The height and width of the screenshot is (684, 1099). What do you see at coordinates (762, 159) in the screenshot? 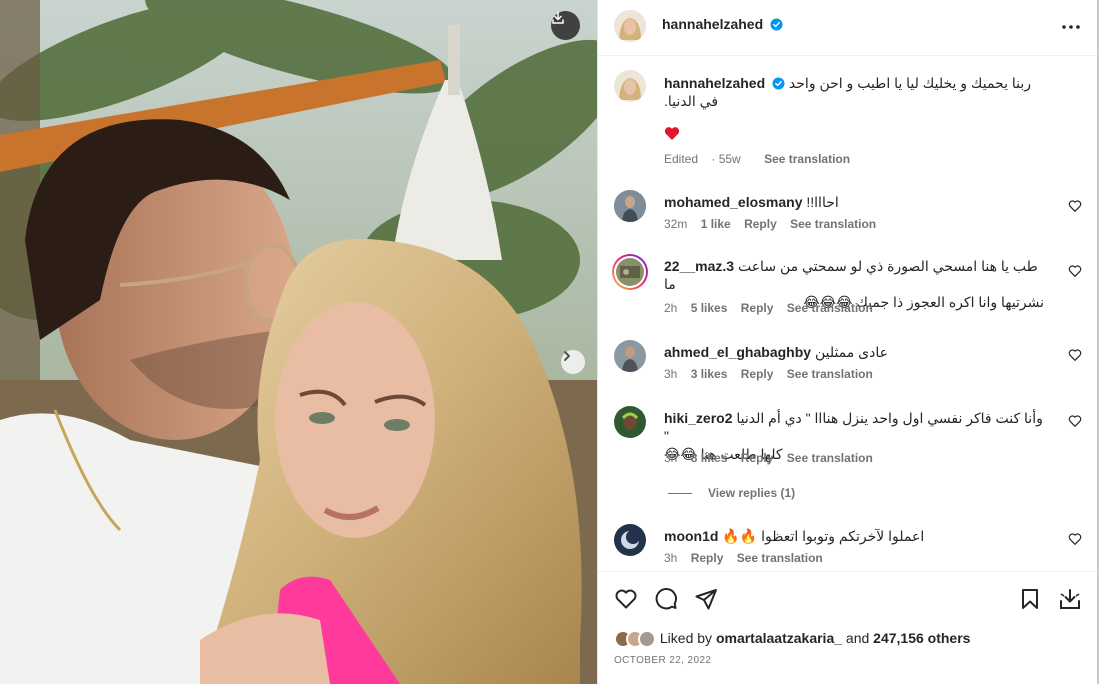
I see `caption-meta: Edited · 55w See translation` at bounding box center [762, 159].